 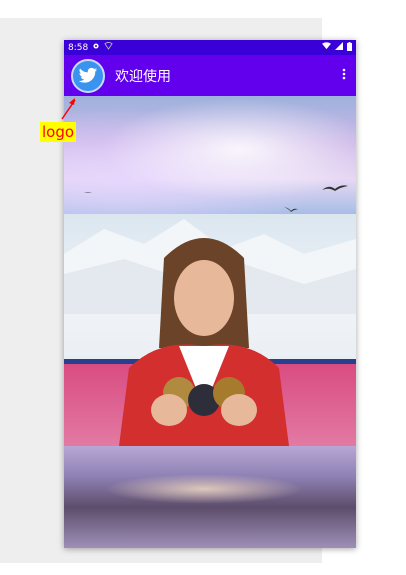 What do you see at coordinates (339, 47) in the screenshot?
I see `cell-signal-icon` at bounding box center [339, 47].